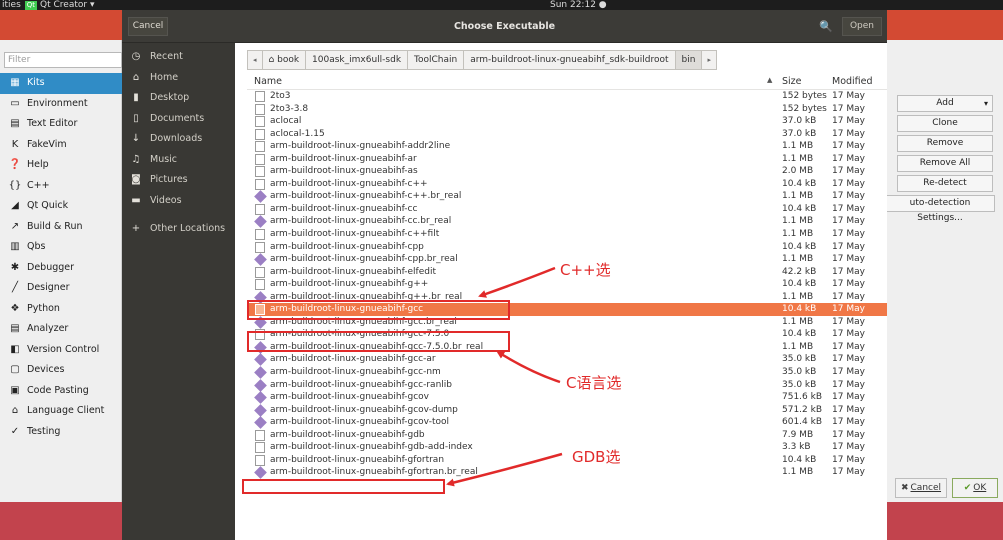 This screenshot has width=1003, height=540. What do you see at coordinates (268, 81) in the screenshot?
I see `column-header-name: Name` at bounding box center [268, 81].